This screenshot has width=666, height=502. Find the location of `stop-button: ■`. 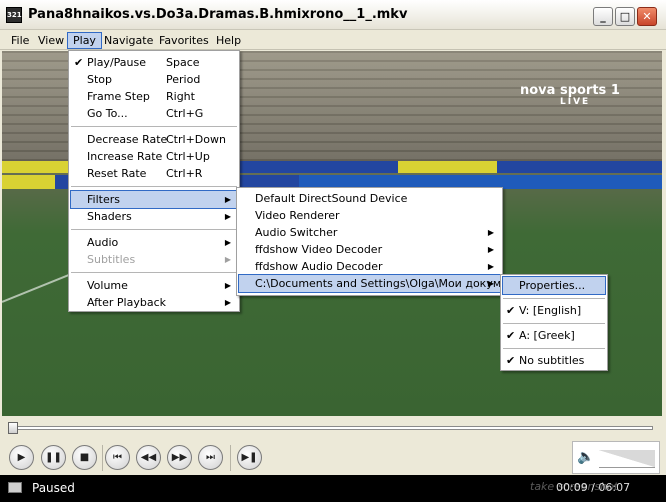

stop-button: ■ is located at coordinates (84, 457).